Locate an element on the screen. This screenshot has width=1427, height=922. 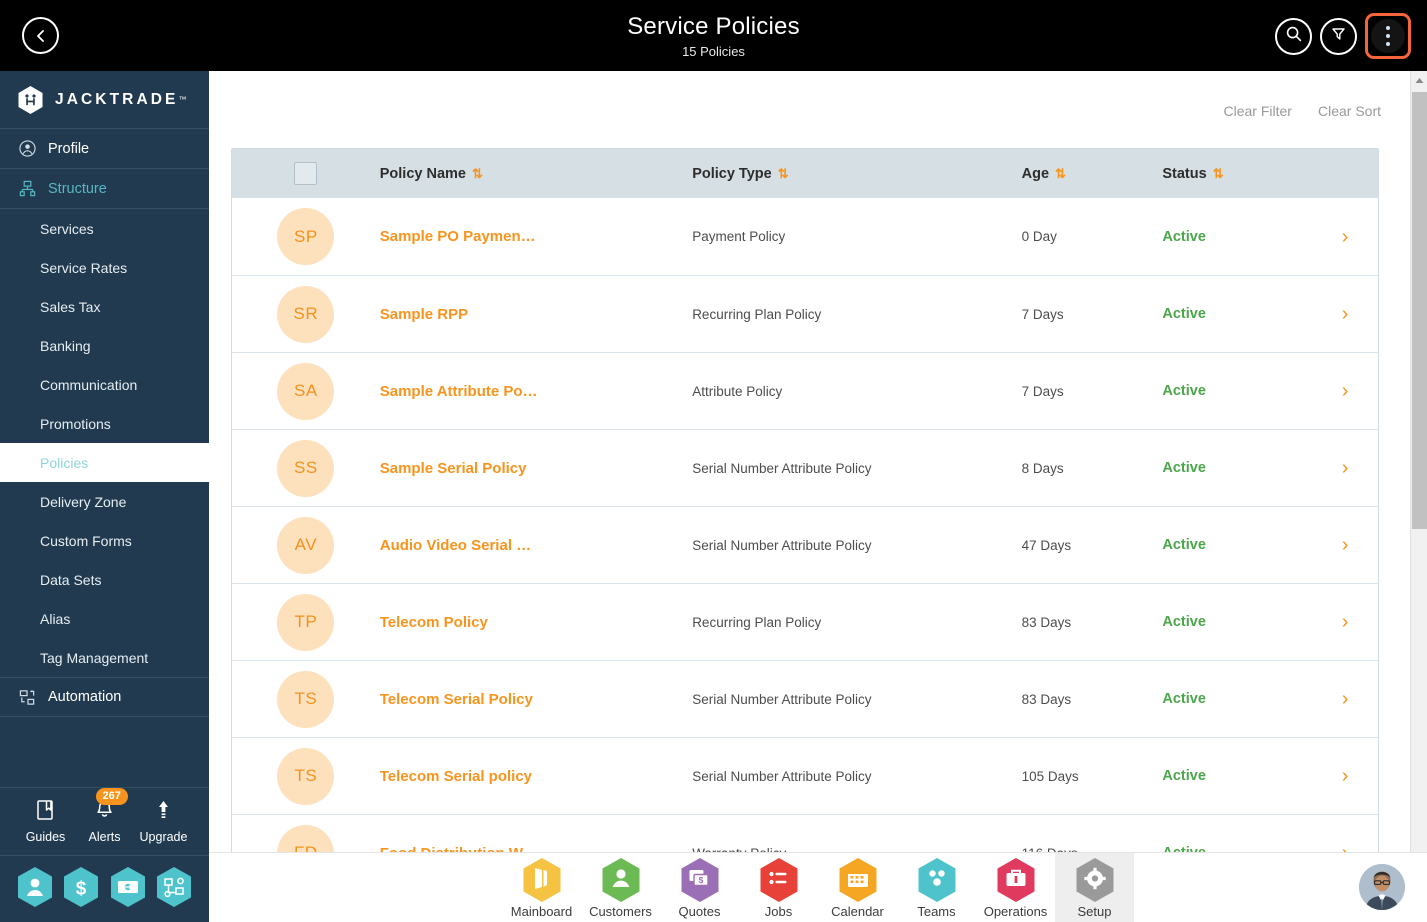
column-header-status: Status ⇅ is located at coordinates (1237, 174).